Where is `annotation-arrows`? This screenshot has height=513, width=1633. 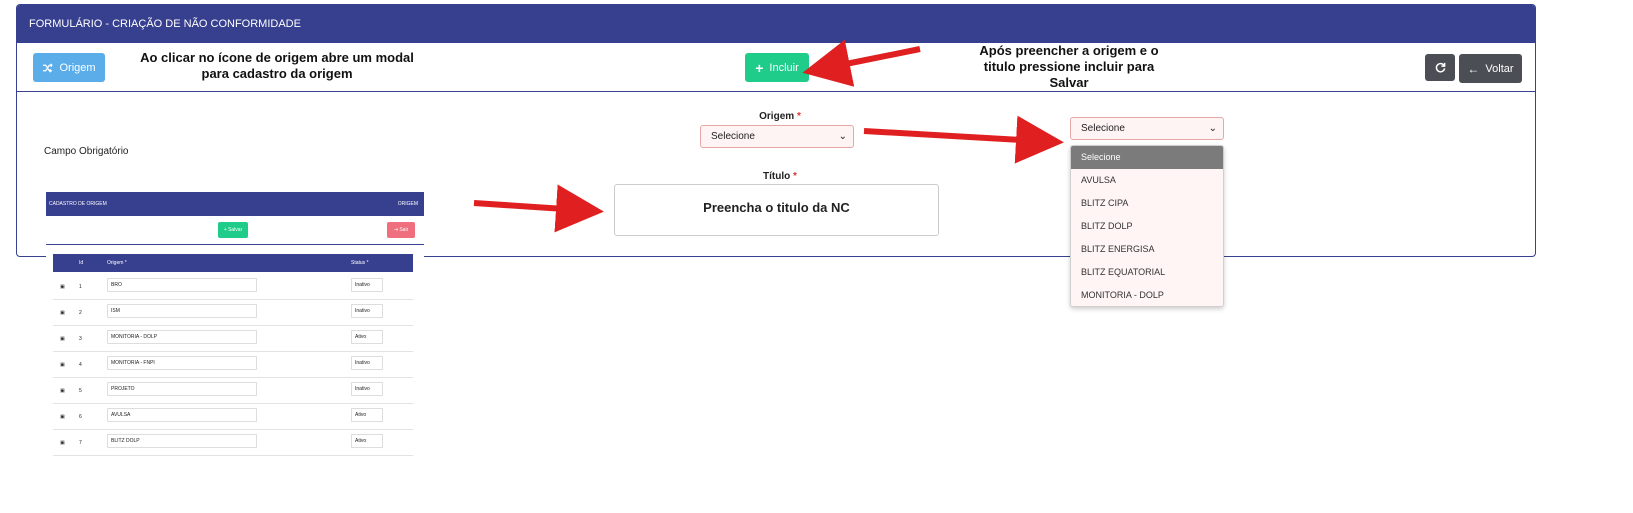
annotation-arrows is located at coordinates (768, 136).